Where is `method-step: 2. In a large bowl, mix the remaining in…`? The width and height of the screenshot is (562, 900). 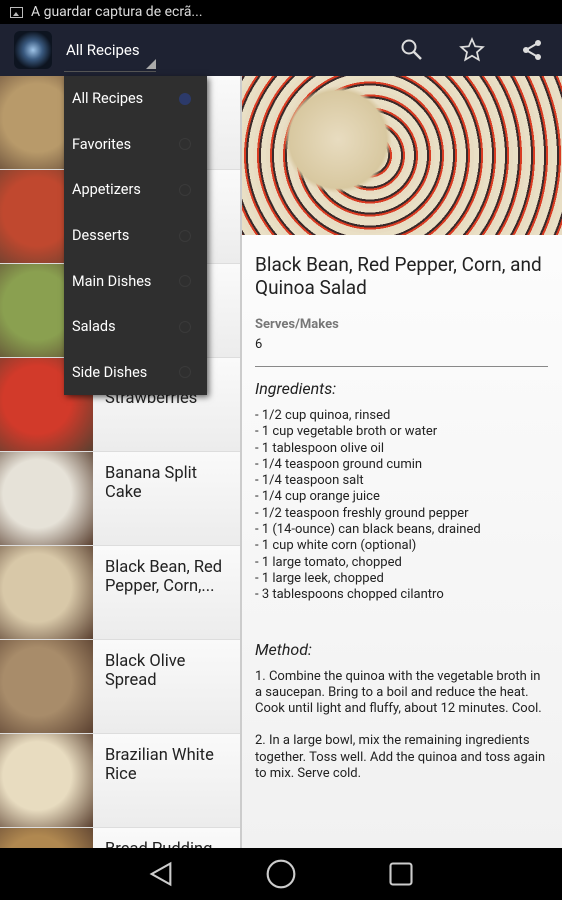 method-step: 2. In a large bowl, mix the remaining in… is located at coordinates (400, 757).